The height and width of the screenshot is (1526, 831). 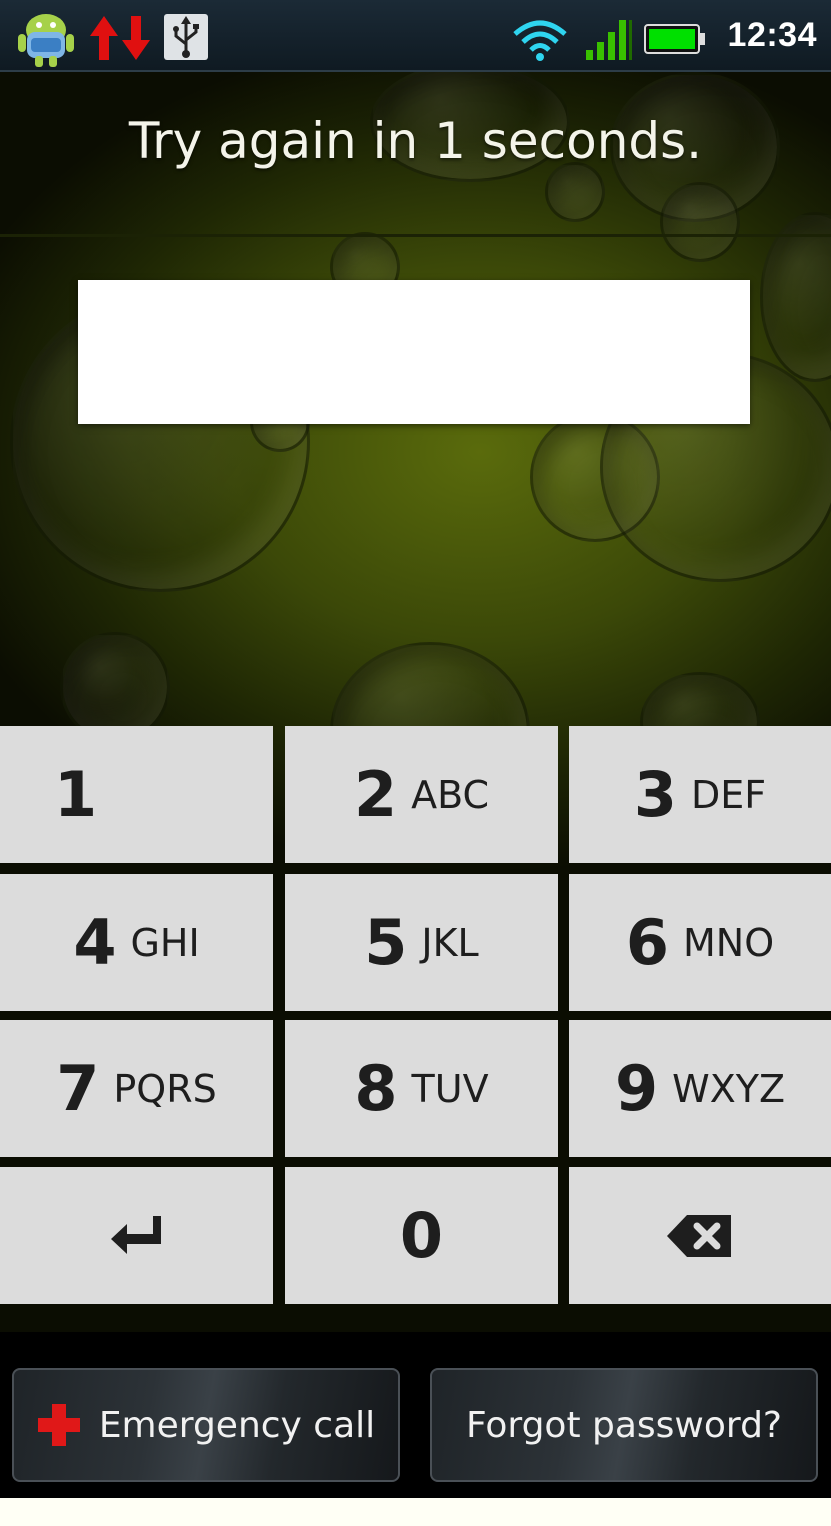 What do you see at coordinates (78, 1088) in the screenshot?
I see `key-digit: 7` at bounding box center [78, 1088].